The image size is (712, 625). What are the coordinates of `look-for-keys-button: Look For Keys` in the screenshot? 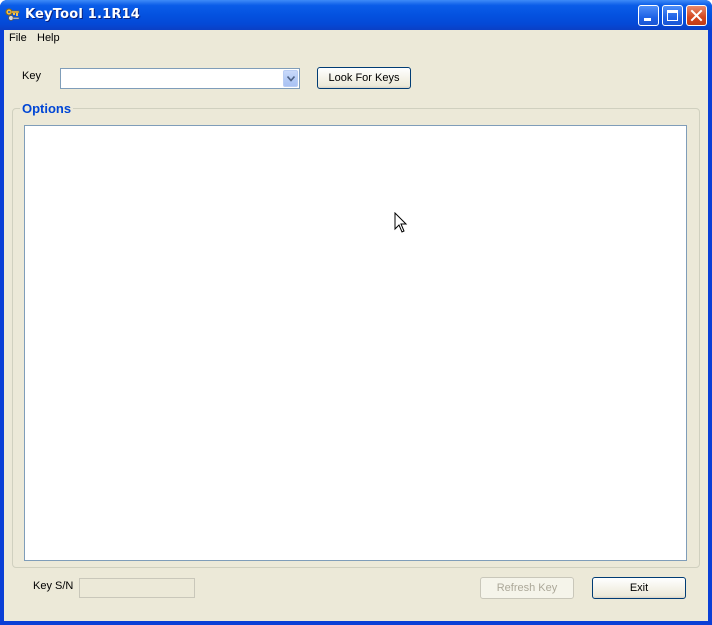 It's located at (364, 78).